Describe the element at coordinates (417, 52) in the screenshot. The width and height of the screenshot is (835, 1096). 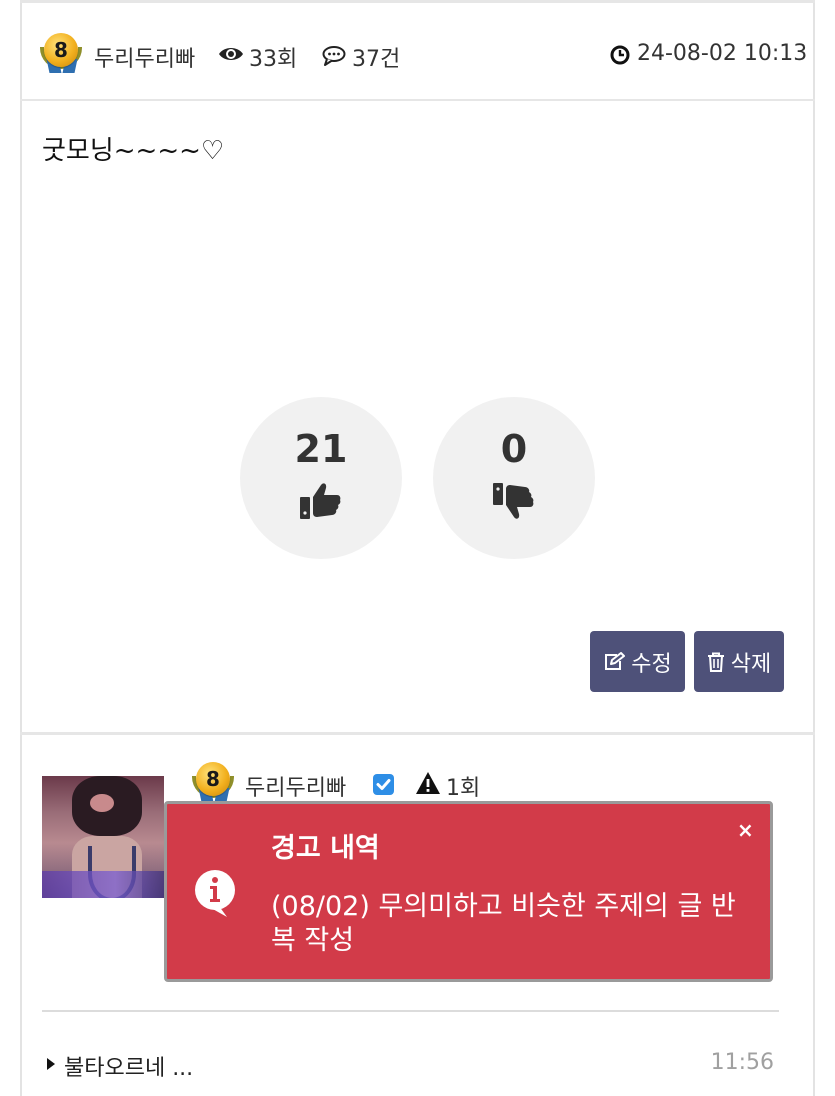
I see `post-header: 8 두리두리빠 33회 37건 24-08-02 10:13` at that location.